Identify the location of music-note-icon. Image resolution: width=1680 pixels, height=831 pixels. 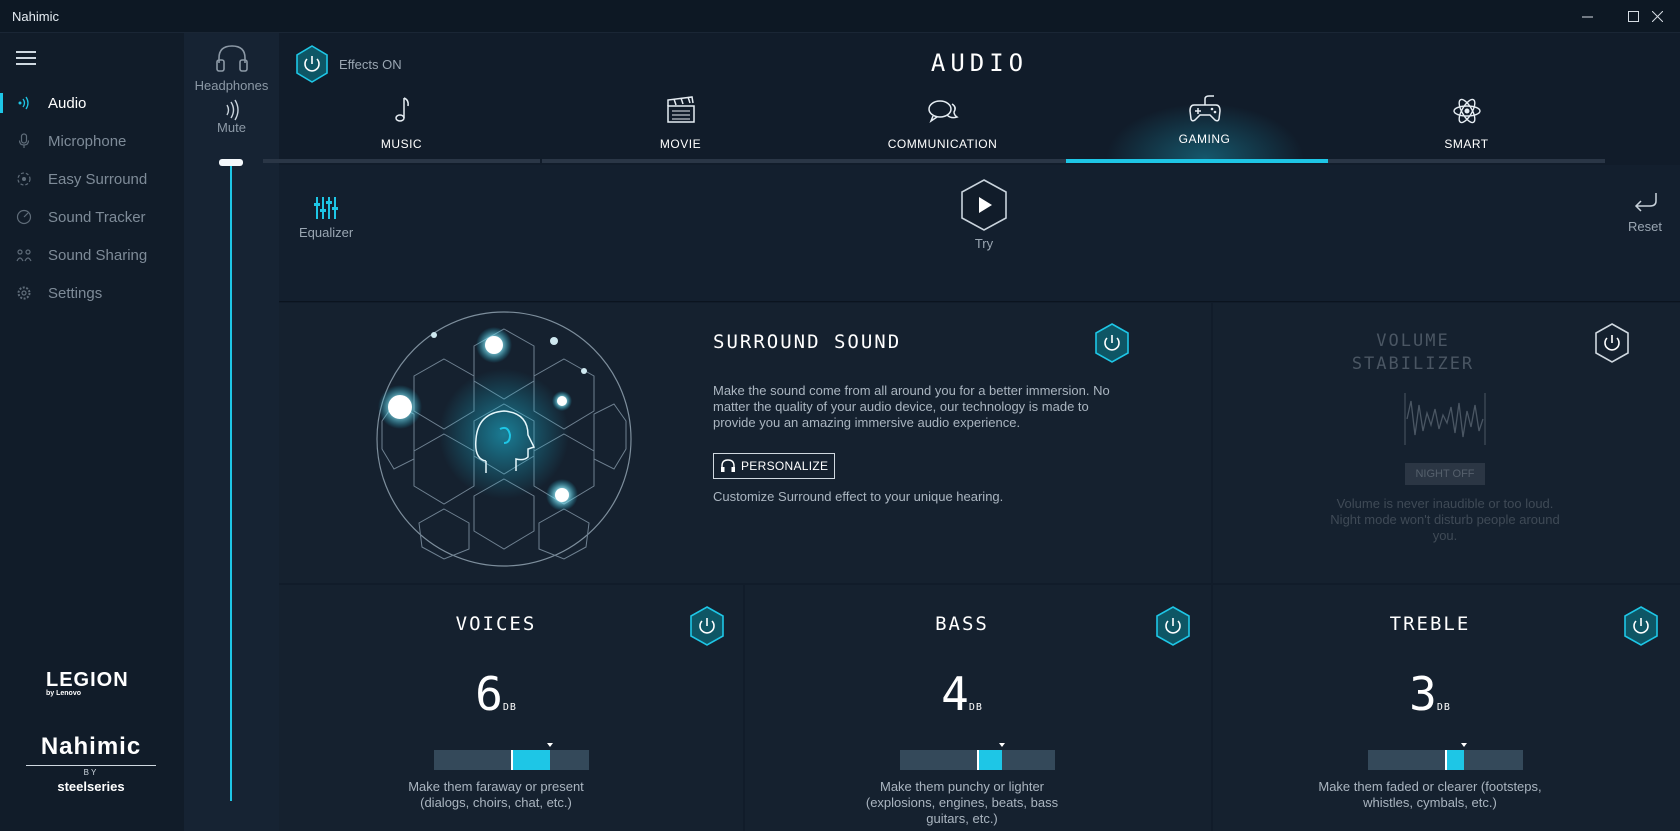
(401, 110).